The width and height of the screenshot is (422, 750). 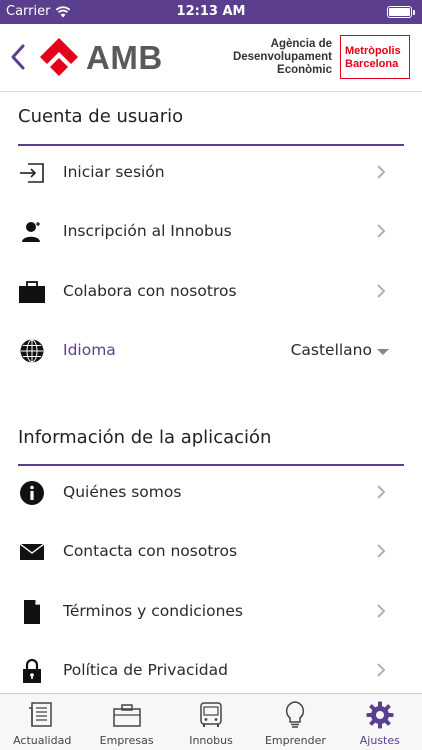 I want to click on section-title-account: Cuenta de usuario, so click(x=101, y=116).